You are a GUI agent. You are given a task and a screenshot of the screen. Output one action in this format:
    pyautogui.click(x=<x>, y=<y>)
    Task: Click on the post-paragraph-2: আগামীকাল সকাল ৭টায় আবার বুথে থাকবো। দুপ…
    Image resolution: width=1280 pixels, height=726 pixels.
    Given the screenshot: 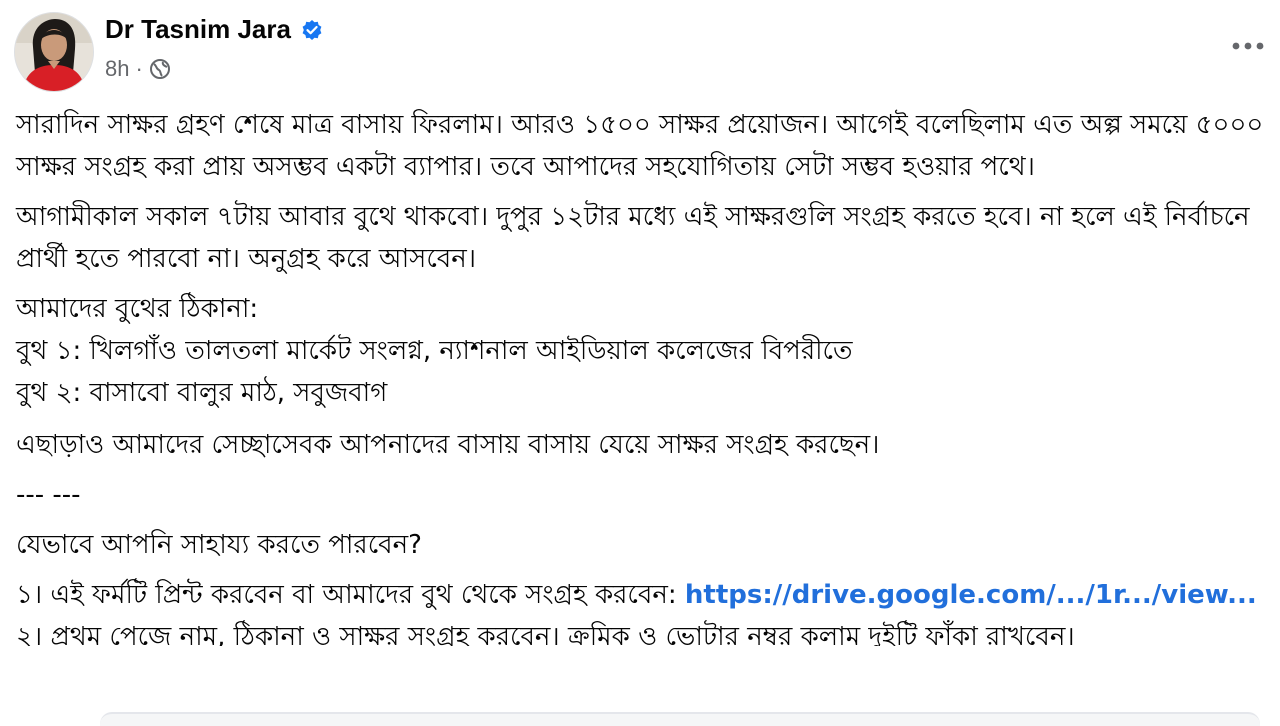 What is the action you would take?
    pyautogui.click(x=633, y=238)
    